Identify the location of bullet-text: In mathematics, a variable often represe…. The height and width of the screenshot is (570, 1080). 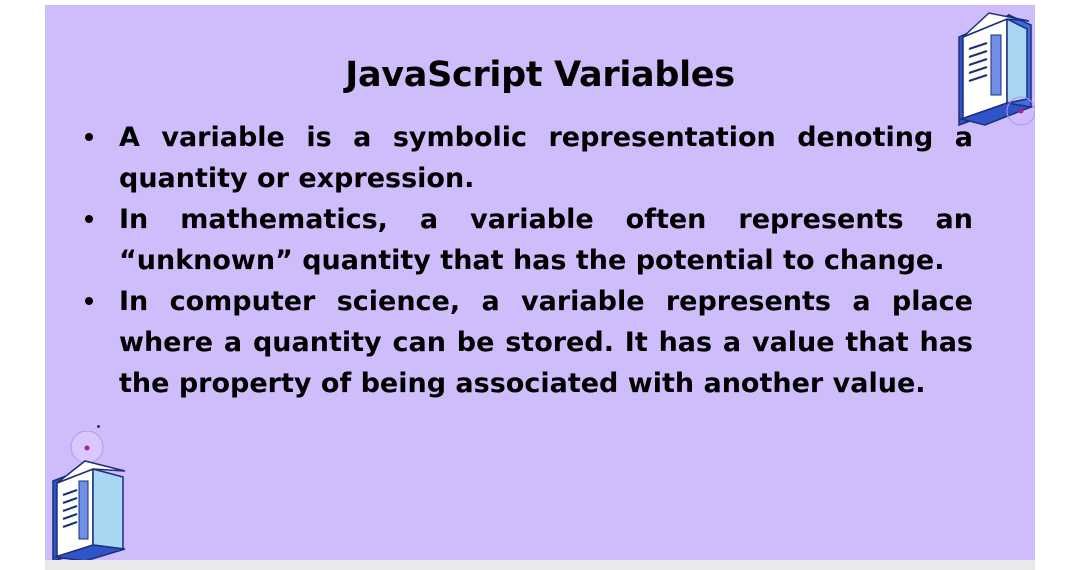
(546, 240).